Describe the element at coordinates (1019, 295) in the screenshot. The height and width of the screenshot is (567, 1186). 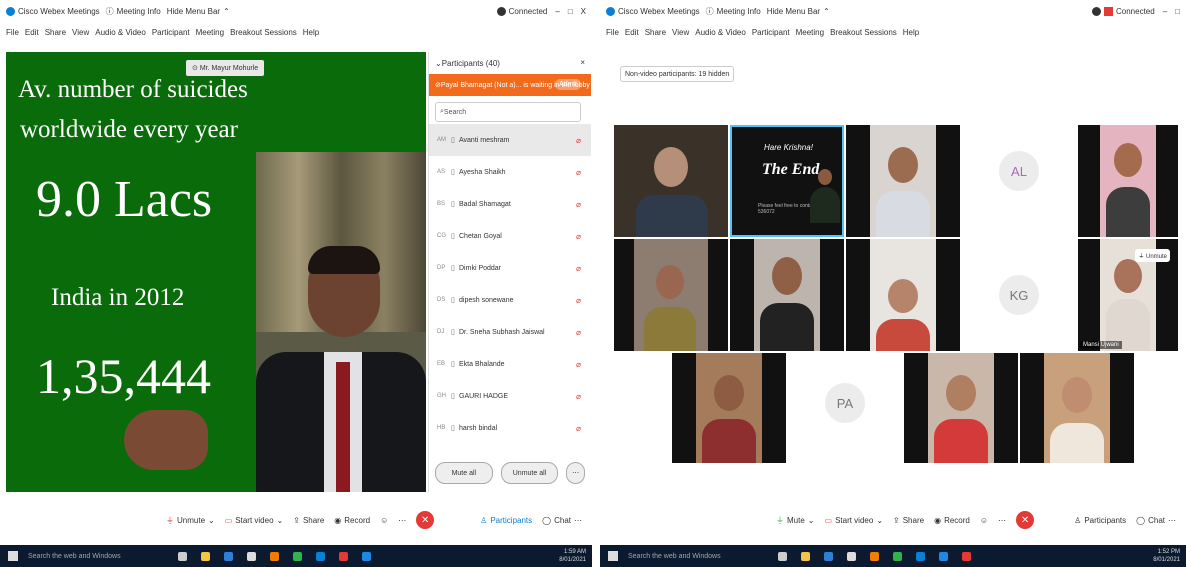
I see `video-tile-no-video: KG` at that location.